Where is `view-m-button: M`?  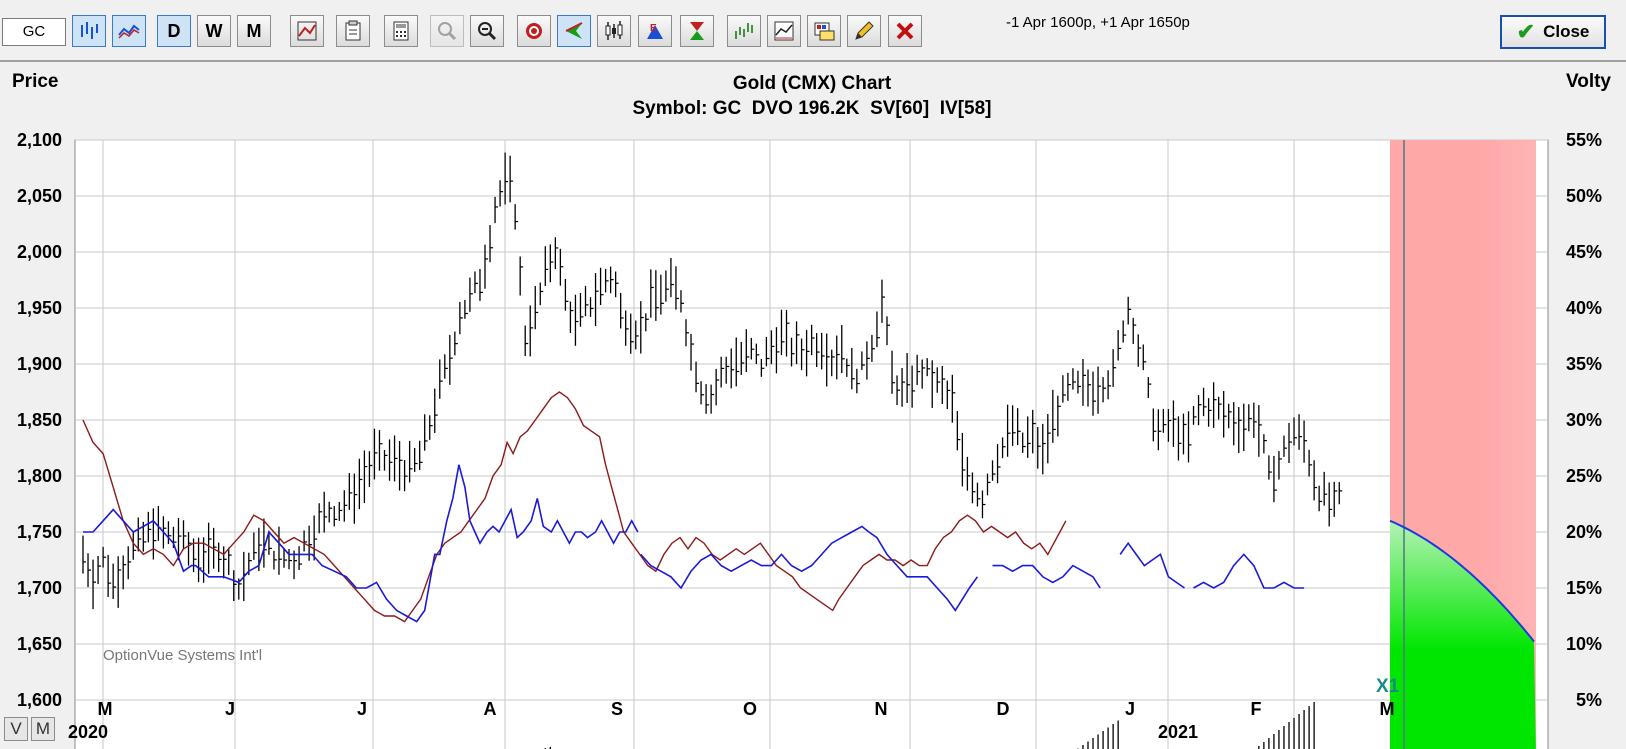 view-m-button: M is located at coordinates (43, 729).